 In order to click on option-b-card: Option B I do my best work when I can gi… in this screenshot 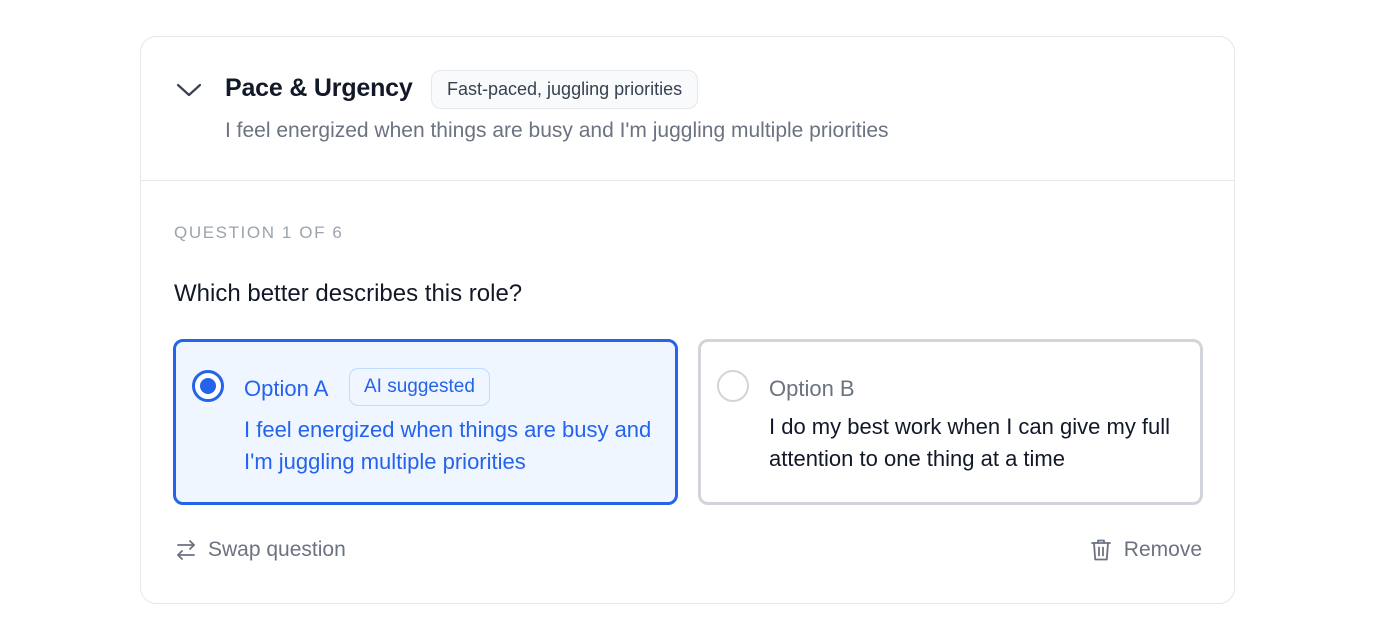, I will do `click(950, 422)`.